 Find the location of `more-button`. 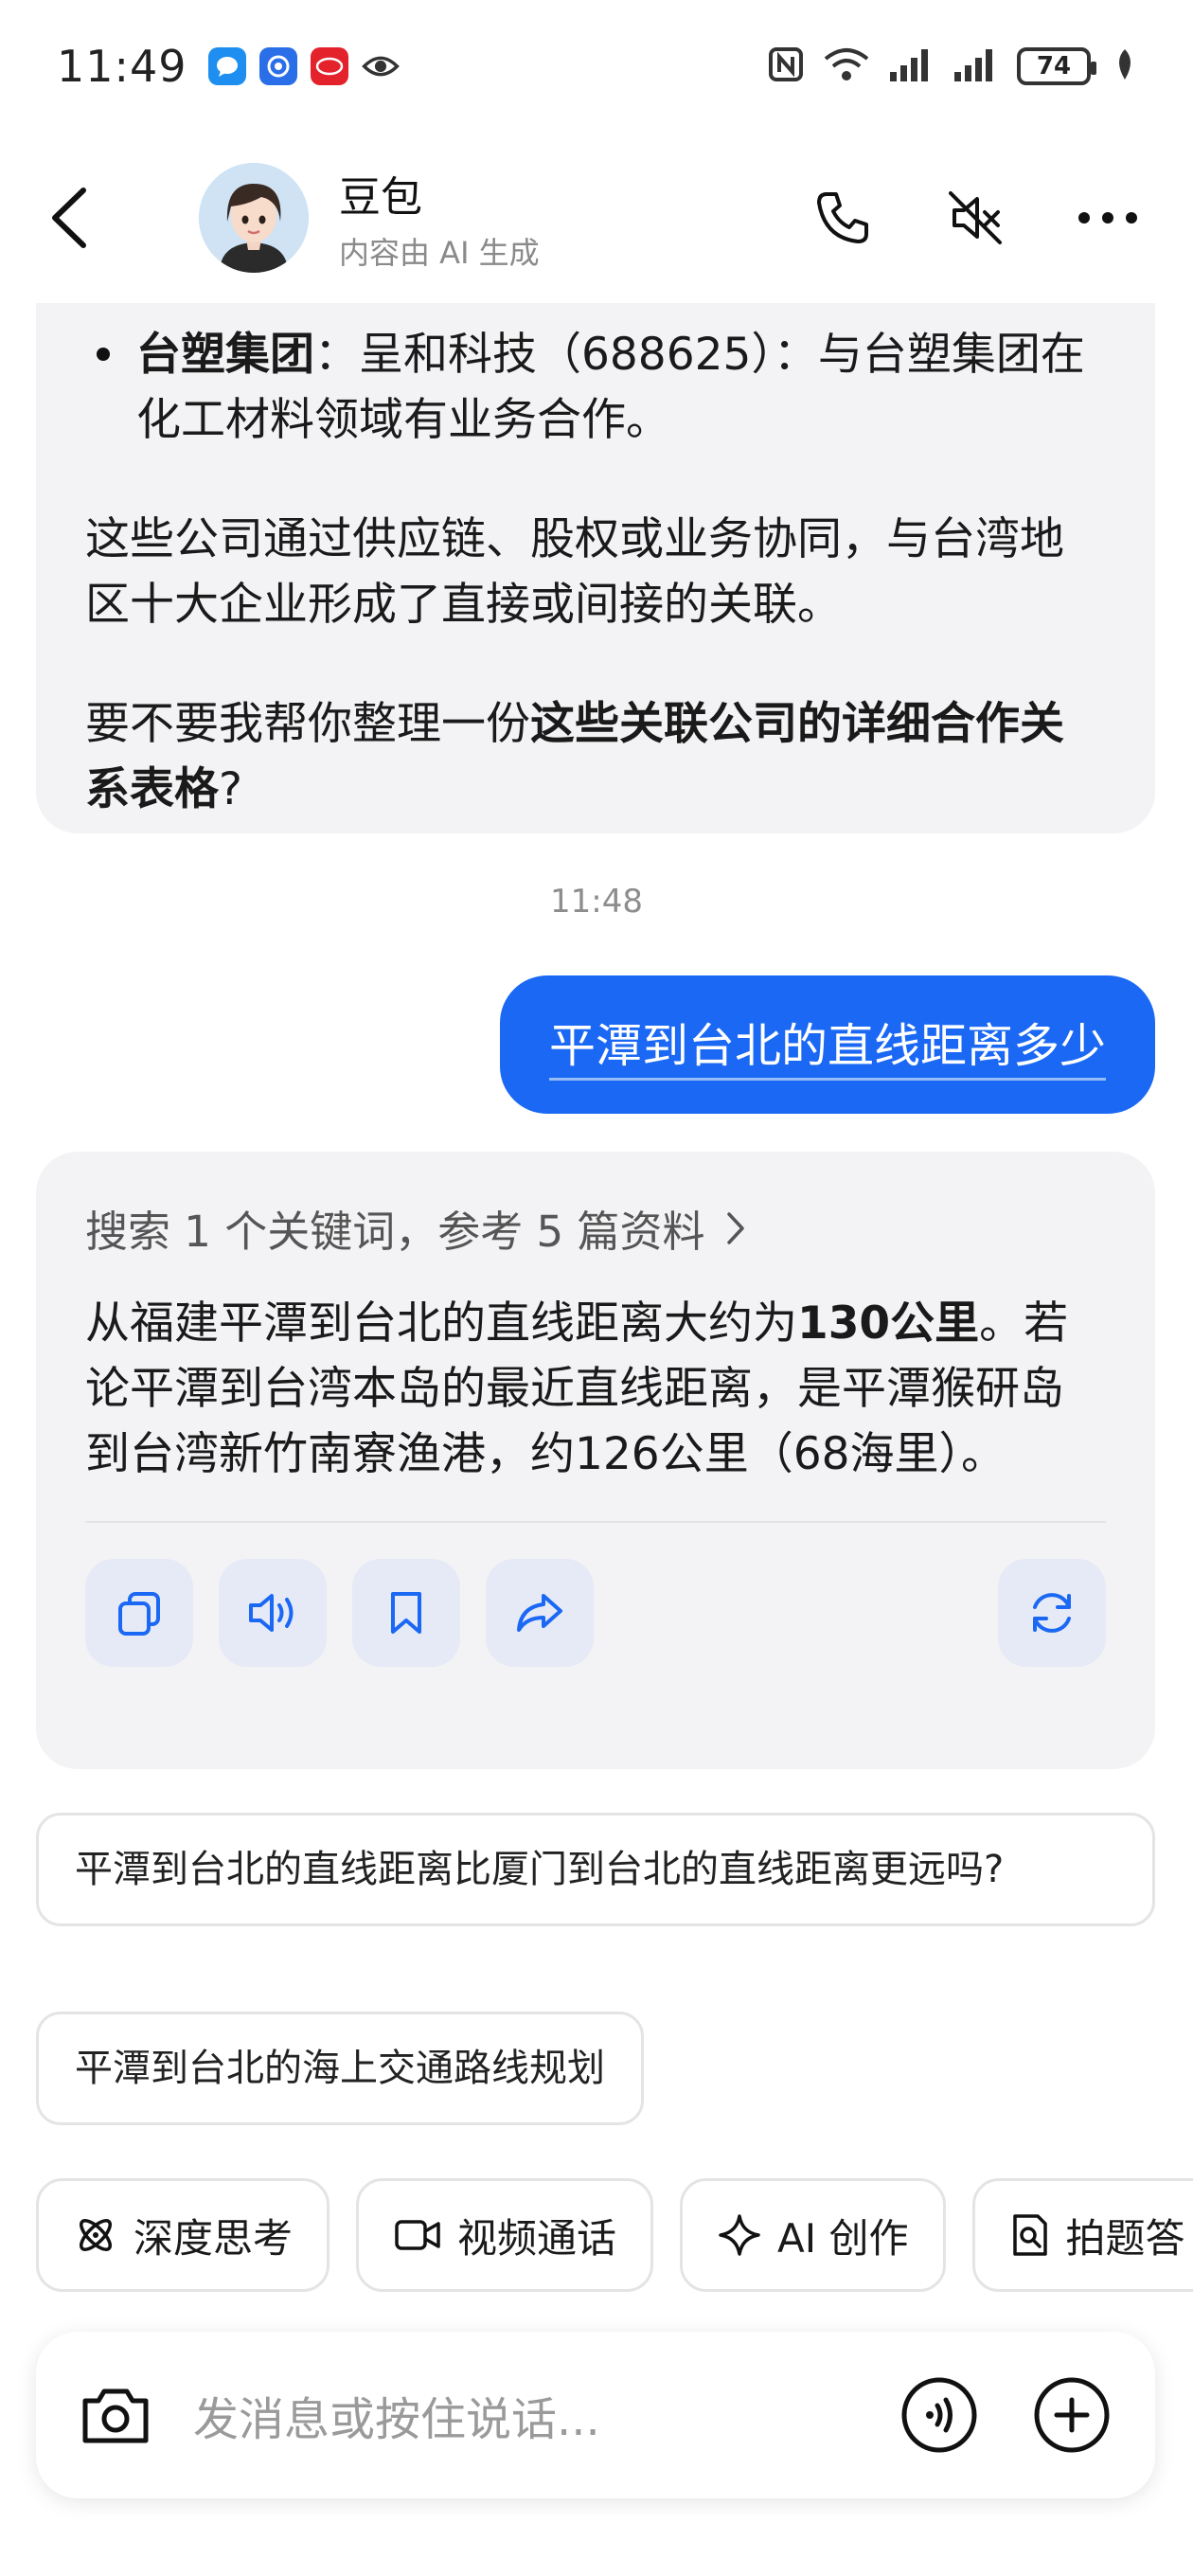

more-button is located at coordinates (1108, 218).